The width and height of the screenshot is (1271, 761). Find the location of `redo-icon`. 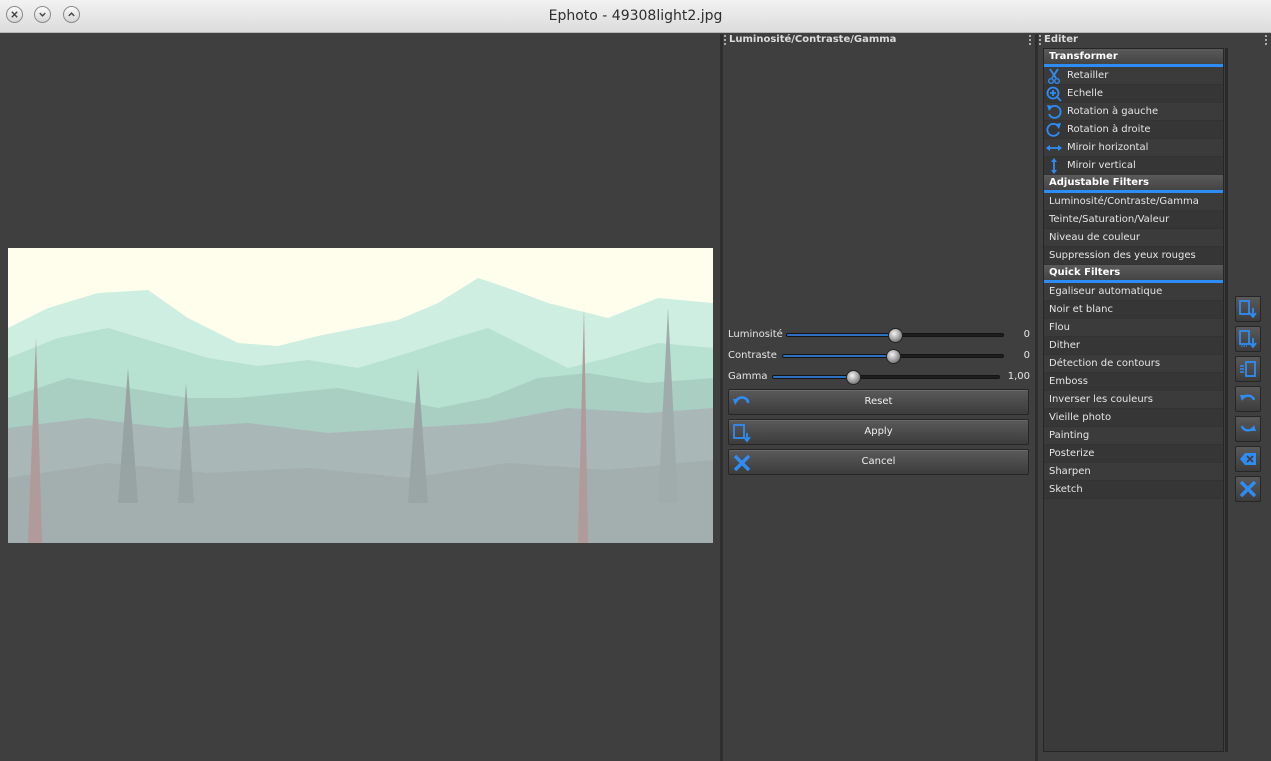

redo-icon is located at coordinates (1248, 428).